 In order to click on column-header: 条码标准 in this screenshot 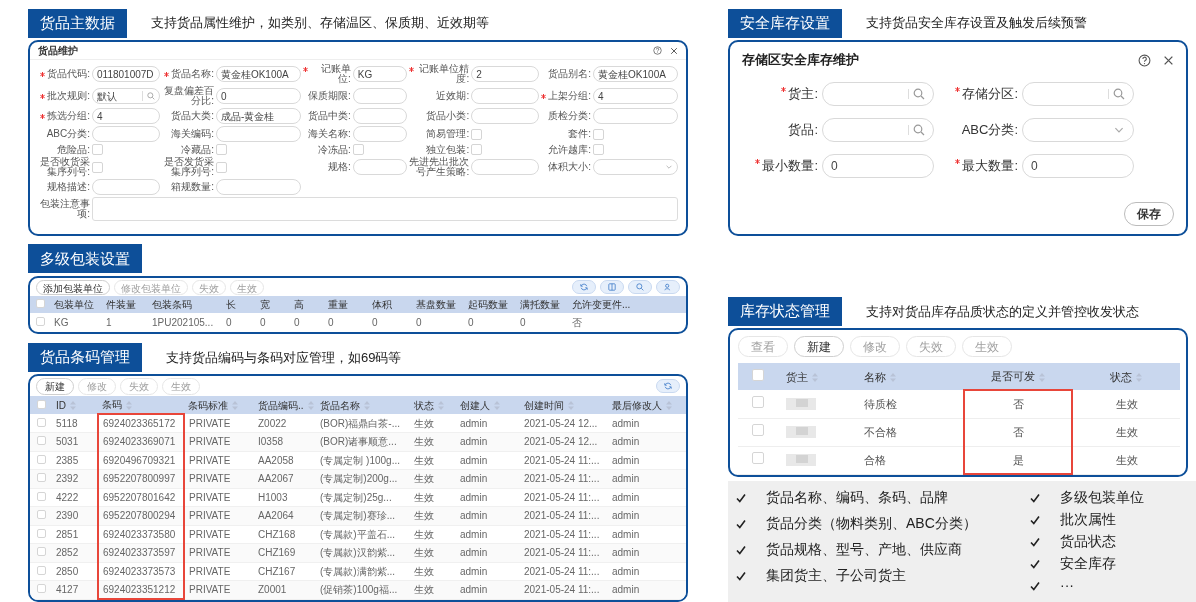, I will do `click(219, 405)`.